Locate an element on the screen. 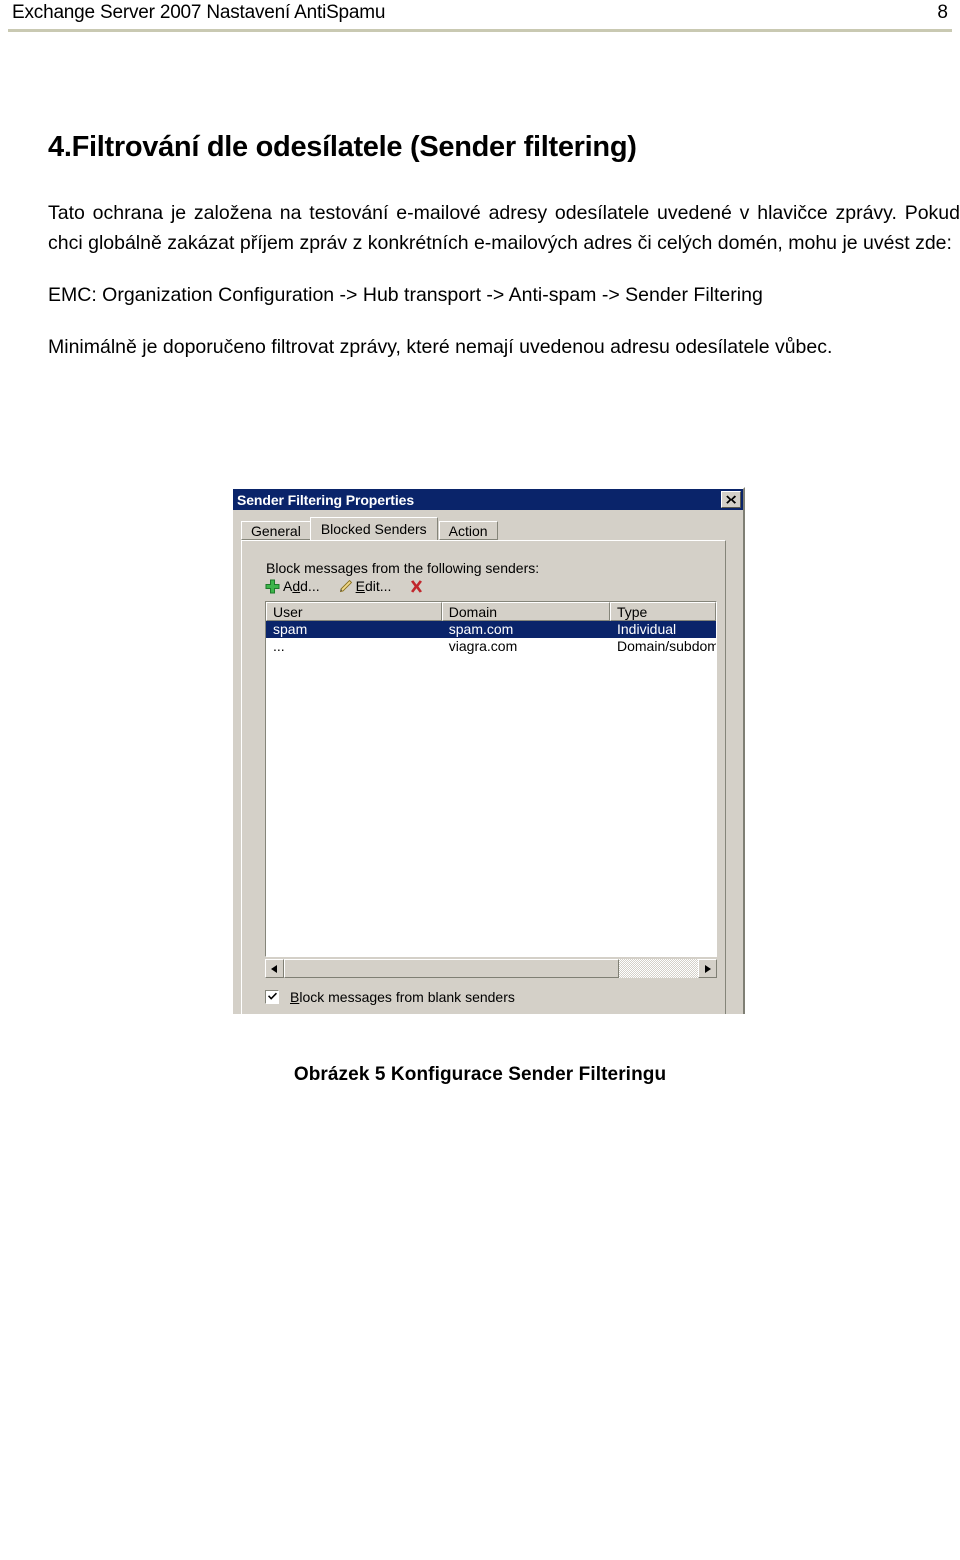 This screenshot has height=1560, width=960. tab-blocked-senders: Blocked Senders is located at coordinates (373, 528).